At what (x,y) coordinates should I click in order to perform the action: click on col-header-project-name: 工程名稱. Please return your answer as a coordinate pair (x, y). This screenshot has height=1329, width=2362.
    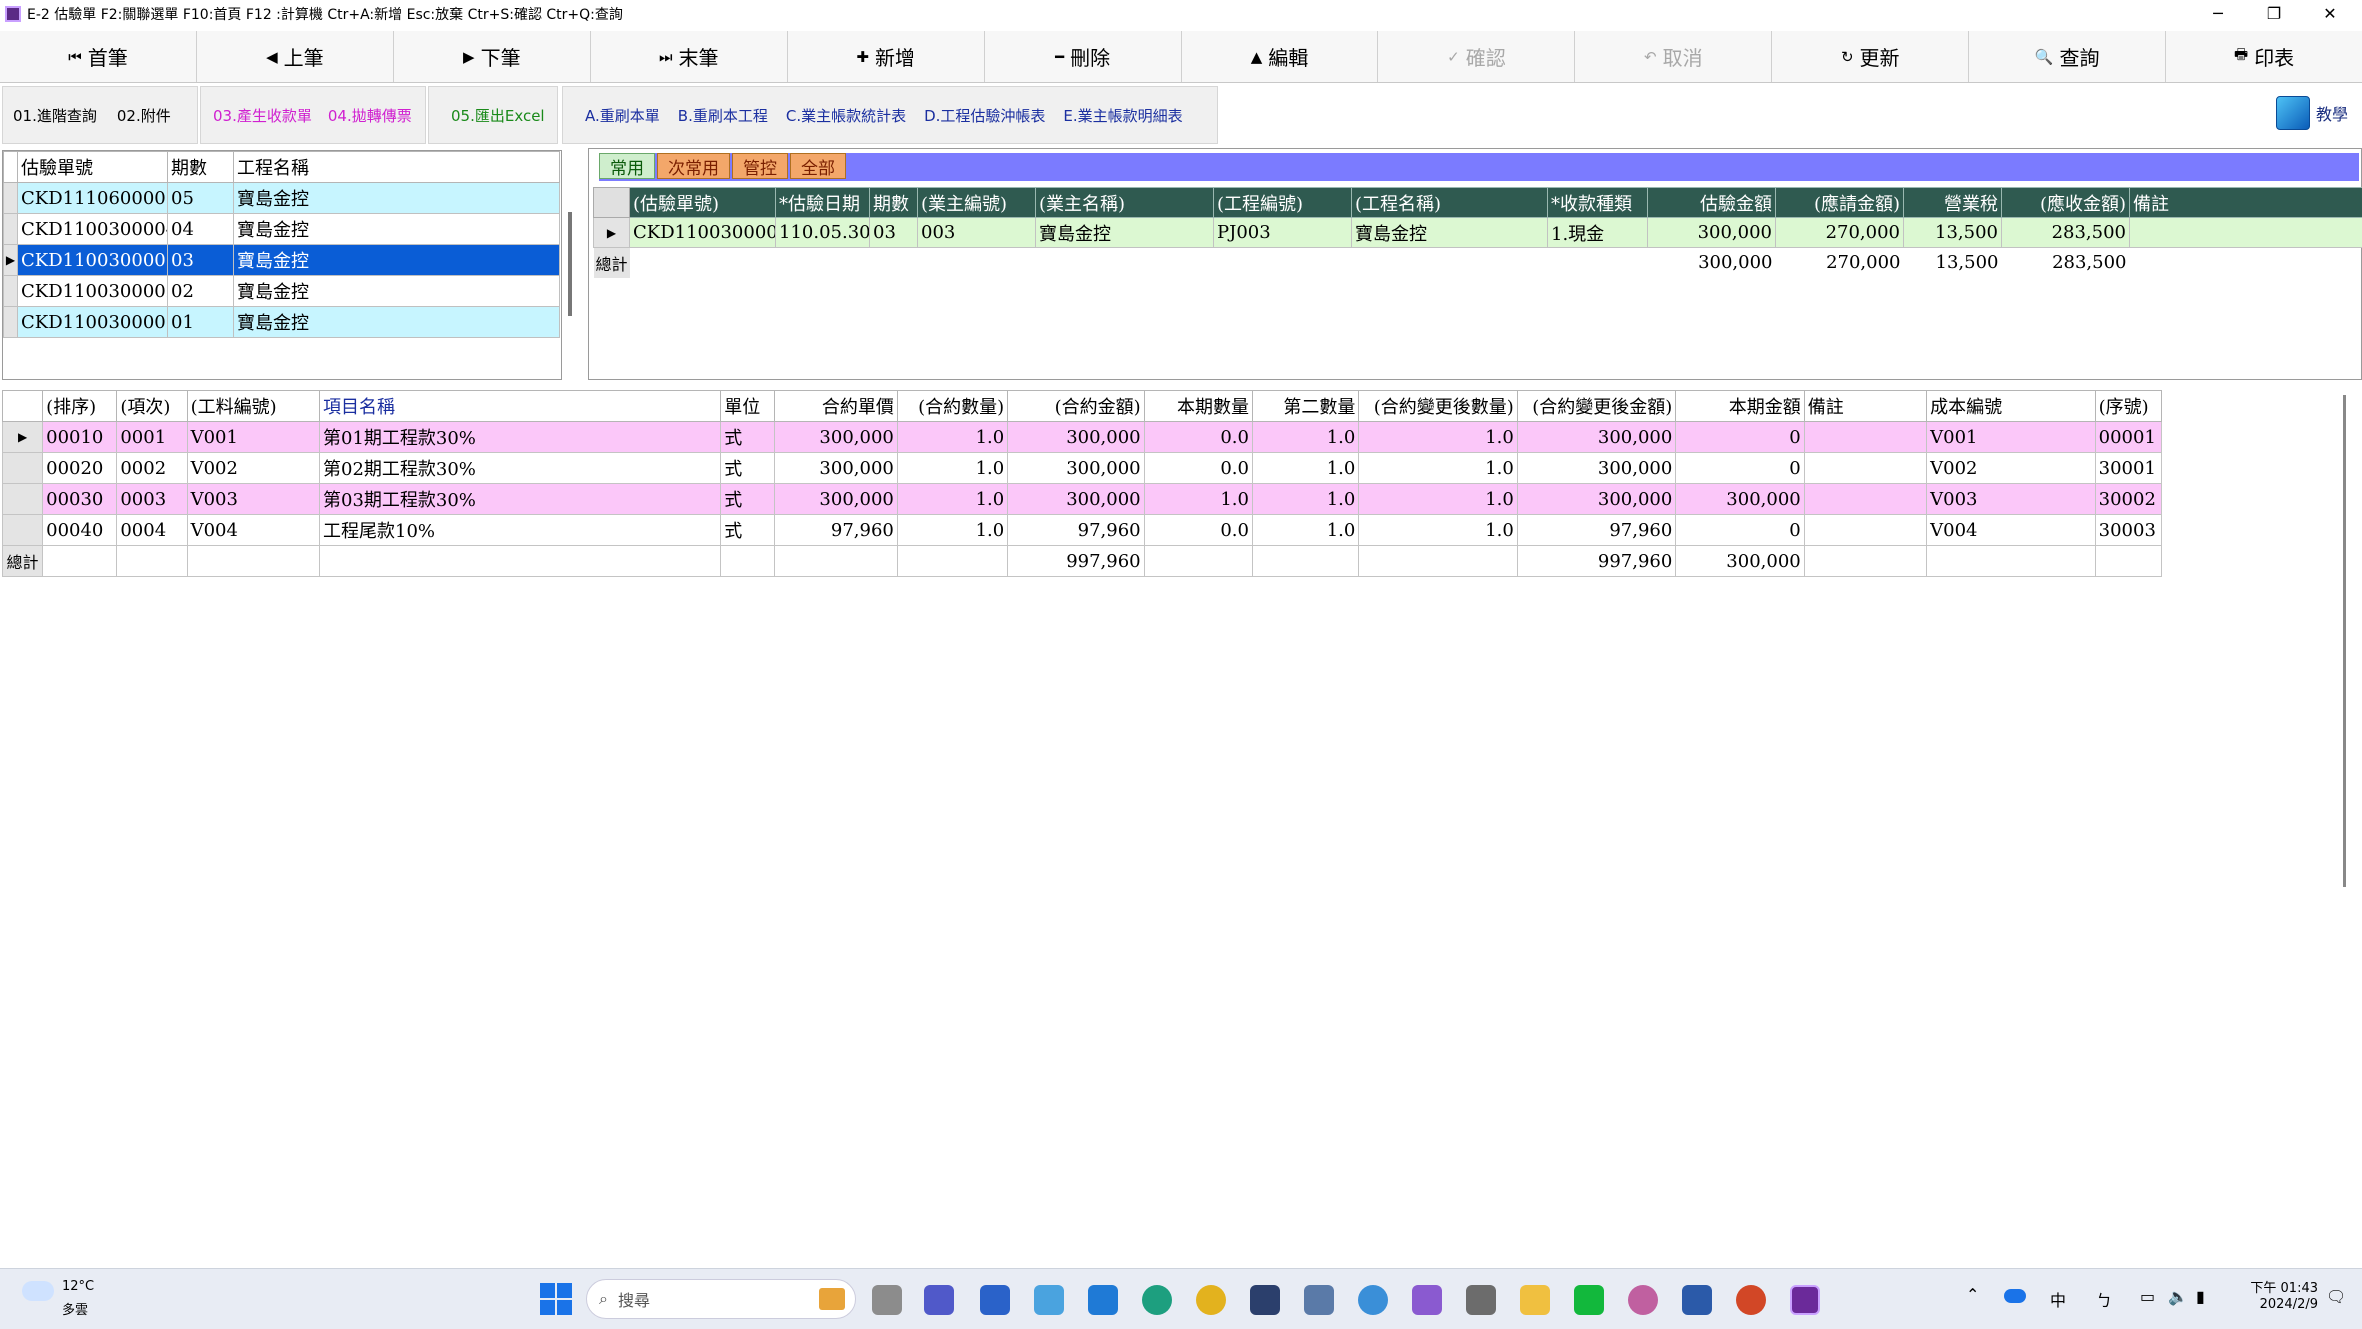
    Looking at the image, I should click on (396, 167).